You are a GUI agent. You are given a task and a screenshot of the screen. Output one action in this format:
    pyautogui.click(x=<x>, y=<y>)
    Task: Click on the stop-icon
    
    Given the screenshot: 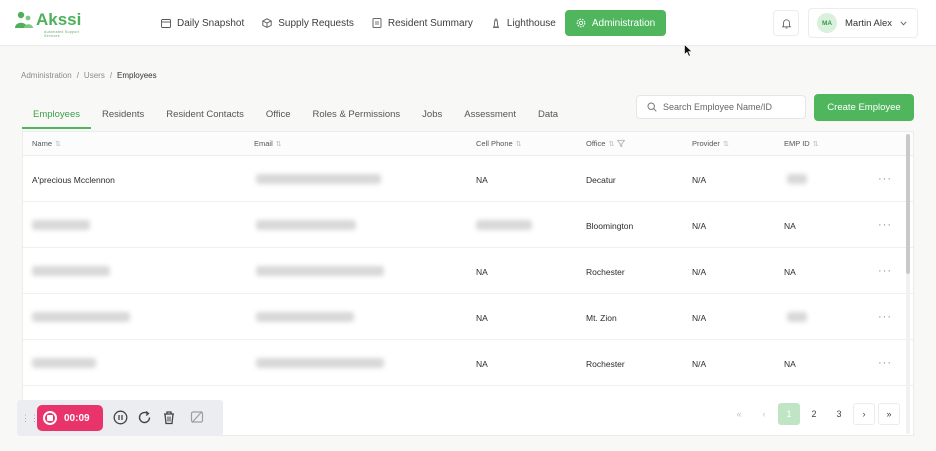 What is the action you would take?
    pyautogui.click(x=50, y=418)
    